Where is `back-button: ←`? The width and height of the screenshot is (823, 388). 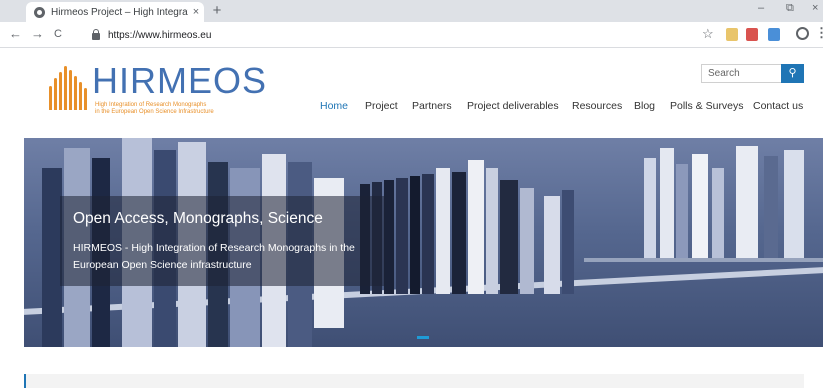
back-button: ← is located at coordinates (15, 33).